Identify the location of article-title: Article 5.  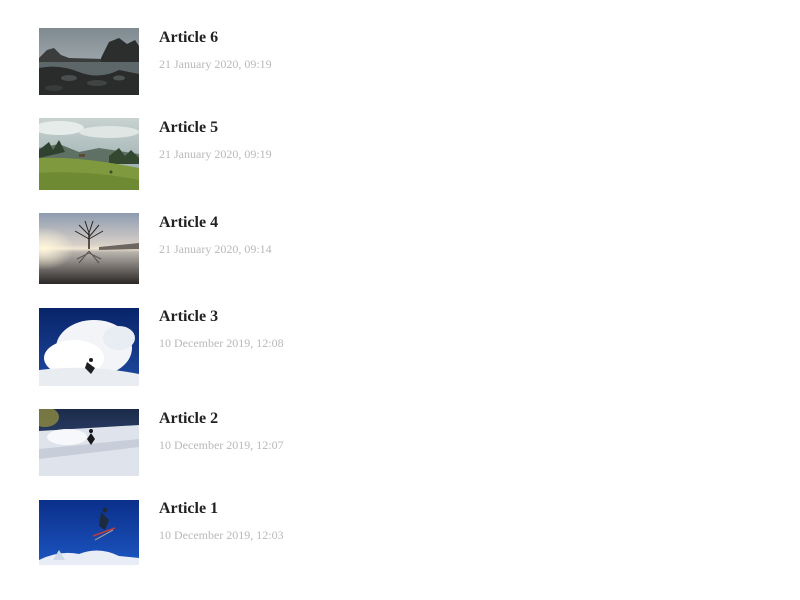
(188, 128).